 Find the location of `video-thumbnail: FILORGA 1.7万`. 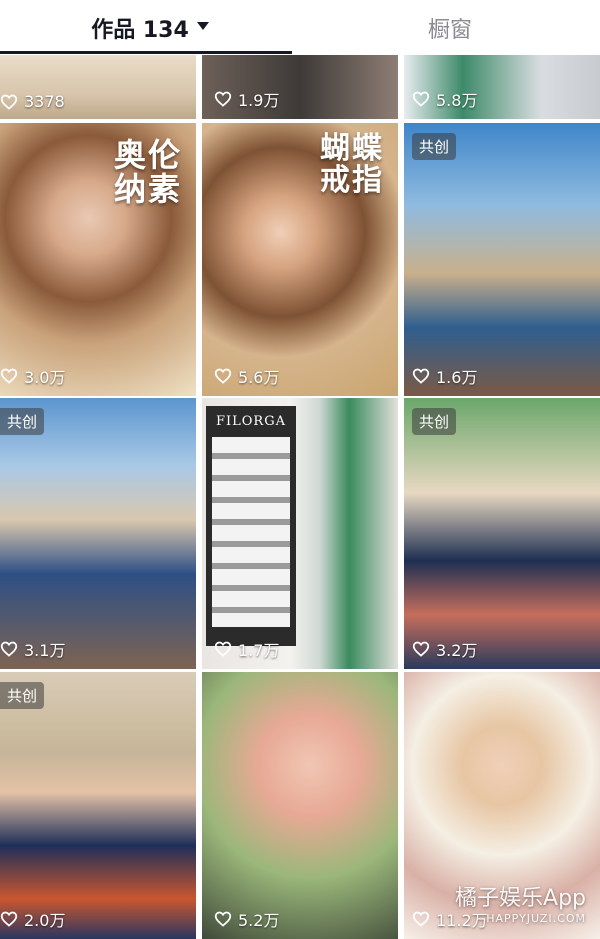

video-thumbnail: FILORGA 1.7万 is located at coordinates (300, 533).